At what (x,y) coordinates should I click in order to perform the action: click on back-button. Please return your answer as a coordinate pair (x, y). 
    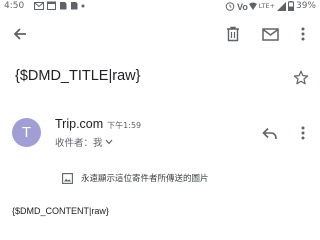
    Looking at the image, I should click on (20, 34).